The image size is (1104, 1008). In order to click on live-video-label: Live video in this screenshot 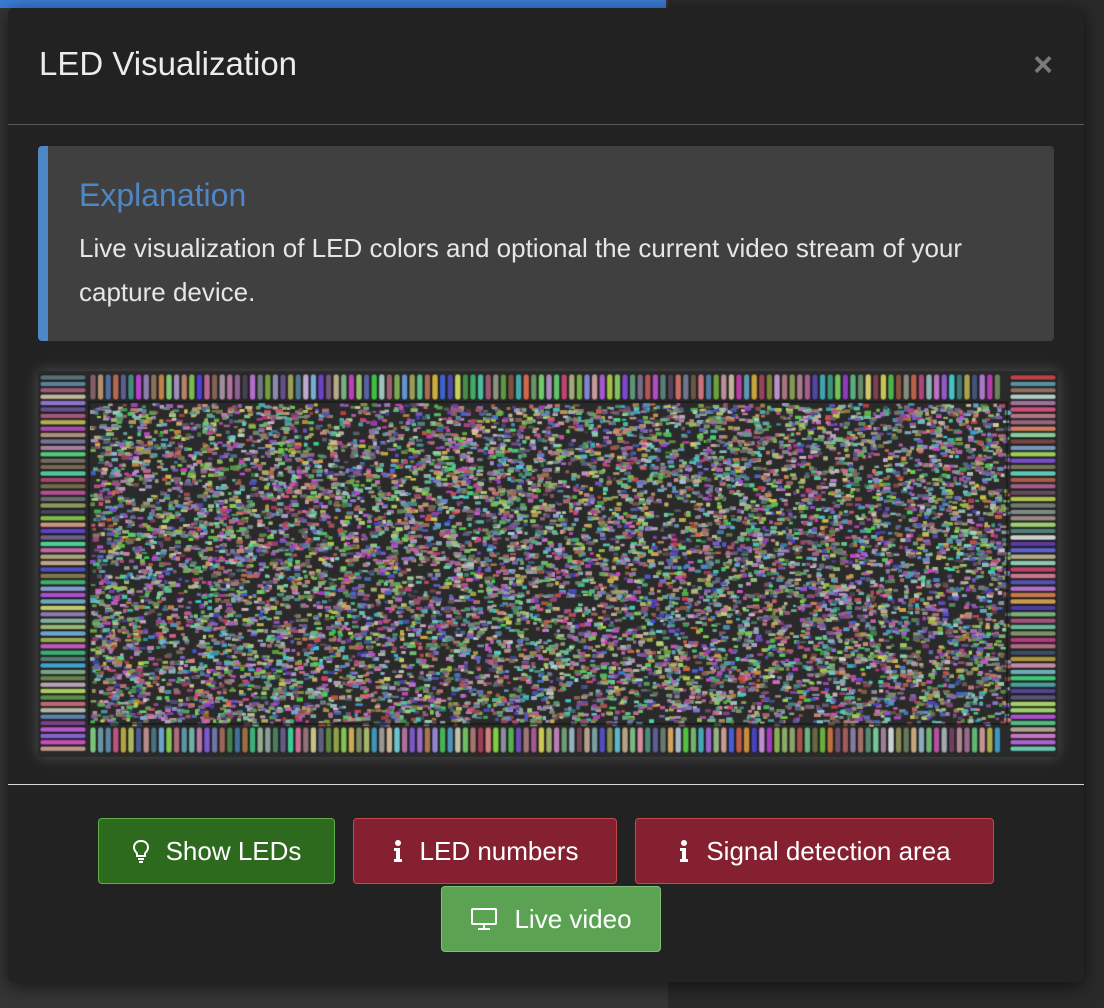, I will do `click(573, 918)`.